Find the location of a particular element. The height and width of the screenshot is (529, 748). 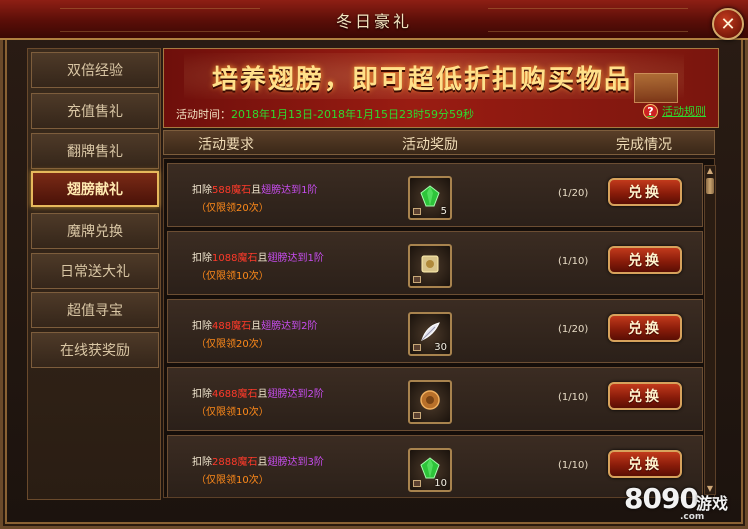

sidebar-item-recharge-gift: 充值售礼 is located at coordinates (95, 111).